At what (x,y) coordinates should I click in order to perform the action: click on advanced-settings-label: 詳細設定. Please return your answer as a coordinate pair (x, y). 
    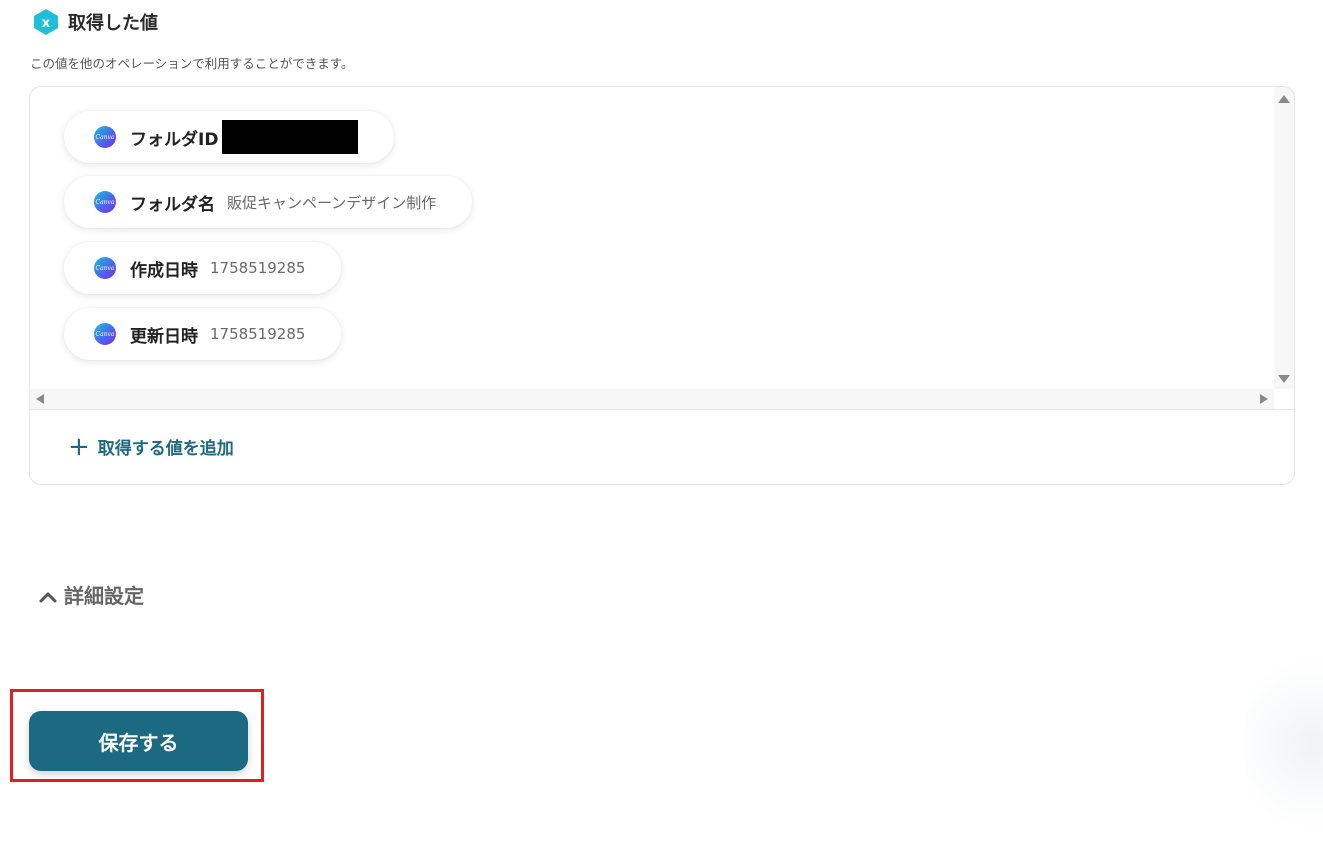
    Looking at the image, I should click on (104, 594).